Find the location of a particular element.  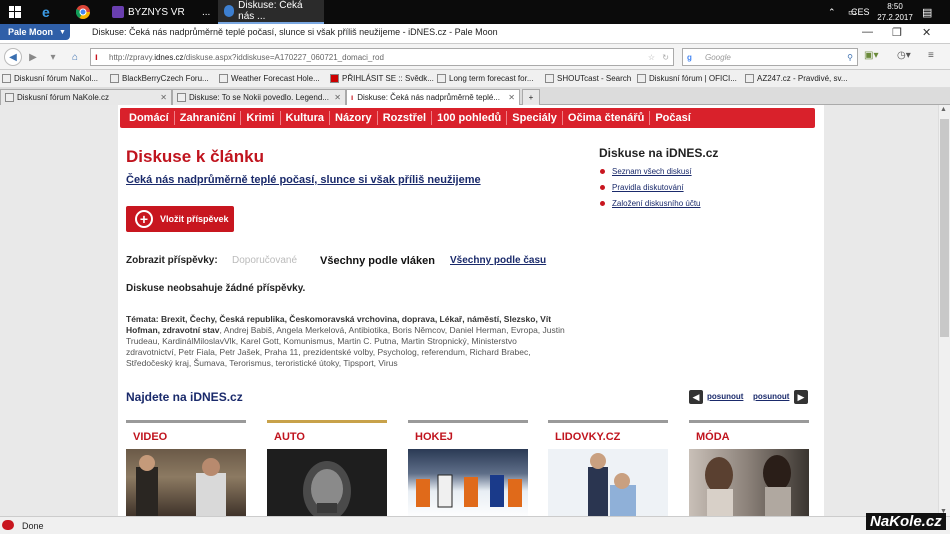

reload-icon: ↻ is located at coordinates (665, 57).